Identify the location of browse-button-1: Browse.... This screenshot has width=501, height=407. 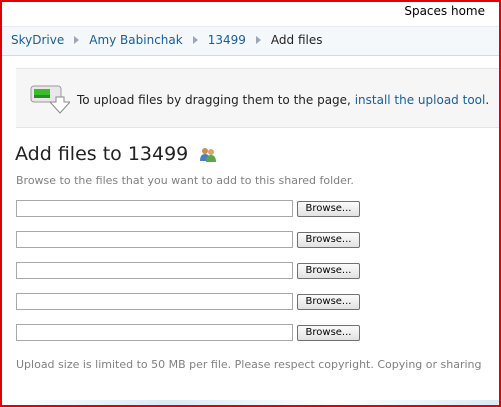
(328, 209).